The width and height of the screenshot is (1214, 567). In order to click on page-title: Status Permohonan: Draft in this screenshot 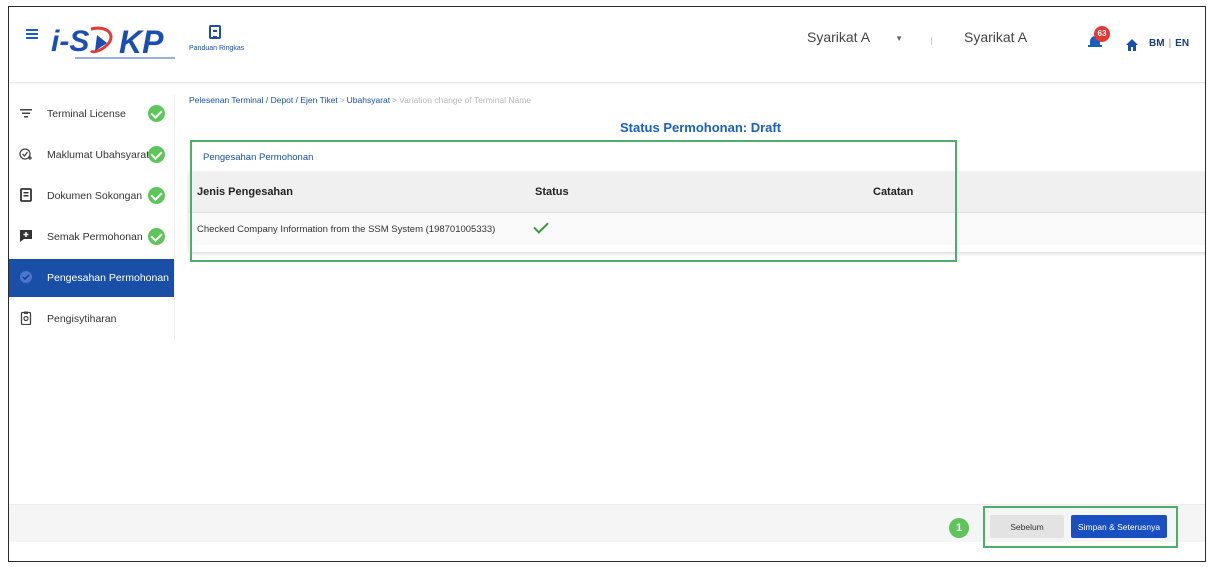, I will do `click(701, 127)`.